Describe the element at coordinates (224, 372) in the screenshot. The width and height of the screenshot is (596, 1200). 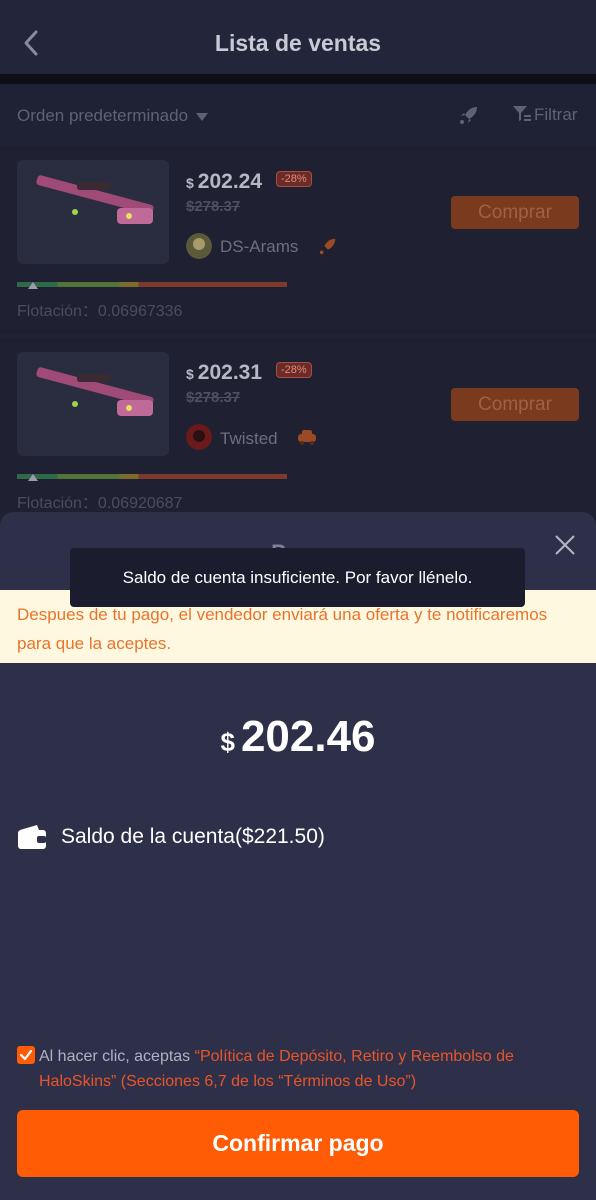
I see `item-price: $202.31` at that location.